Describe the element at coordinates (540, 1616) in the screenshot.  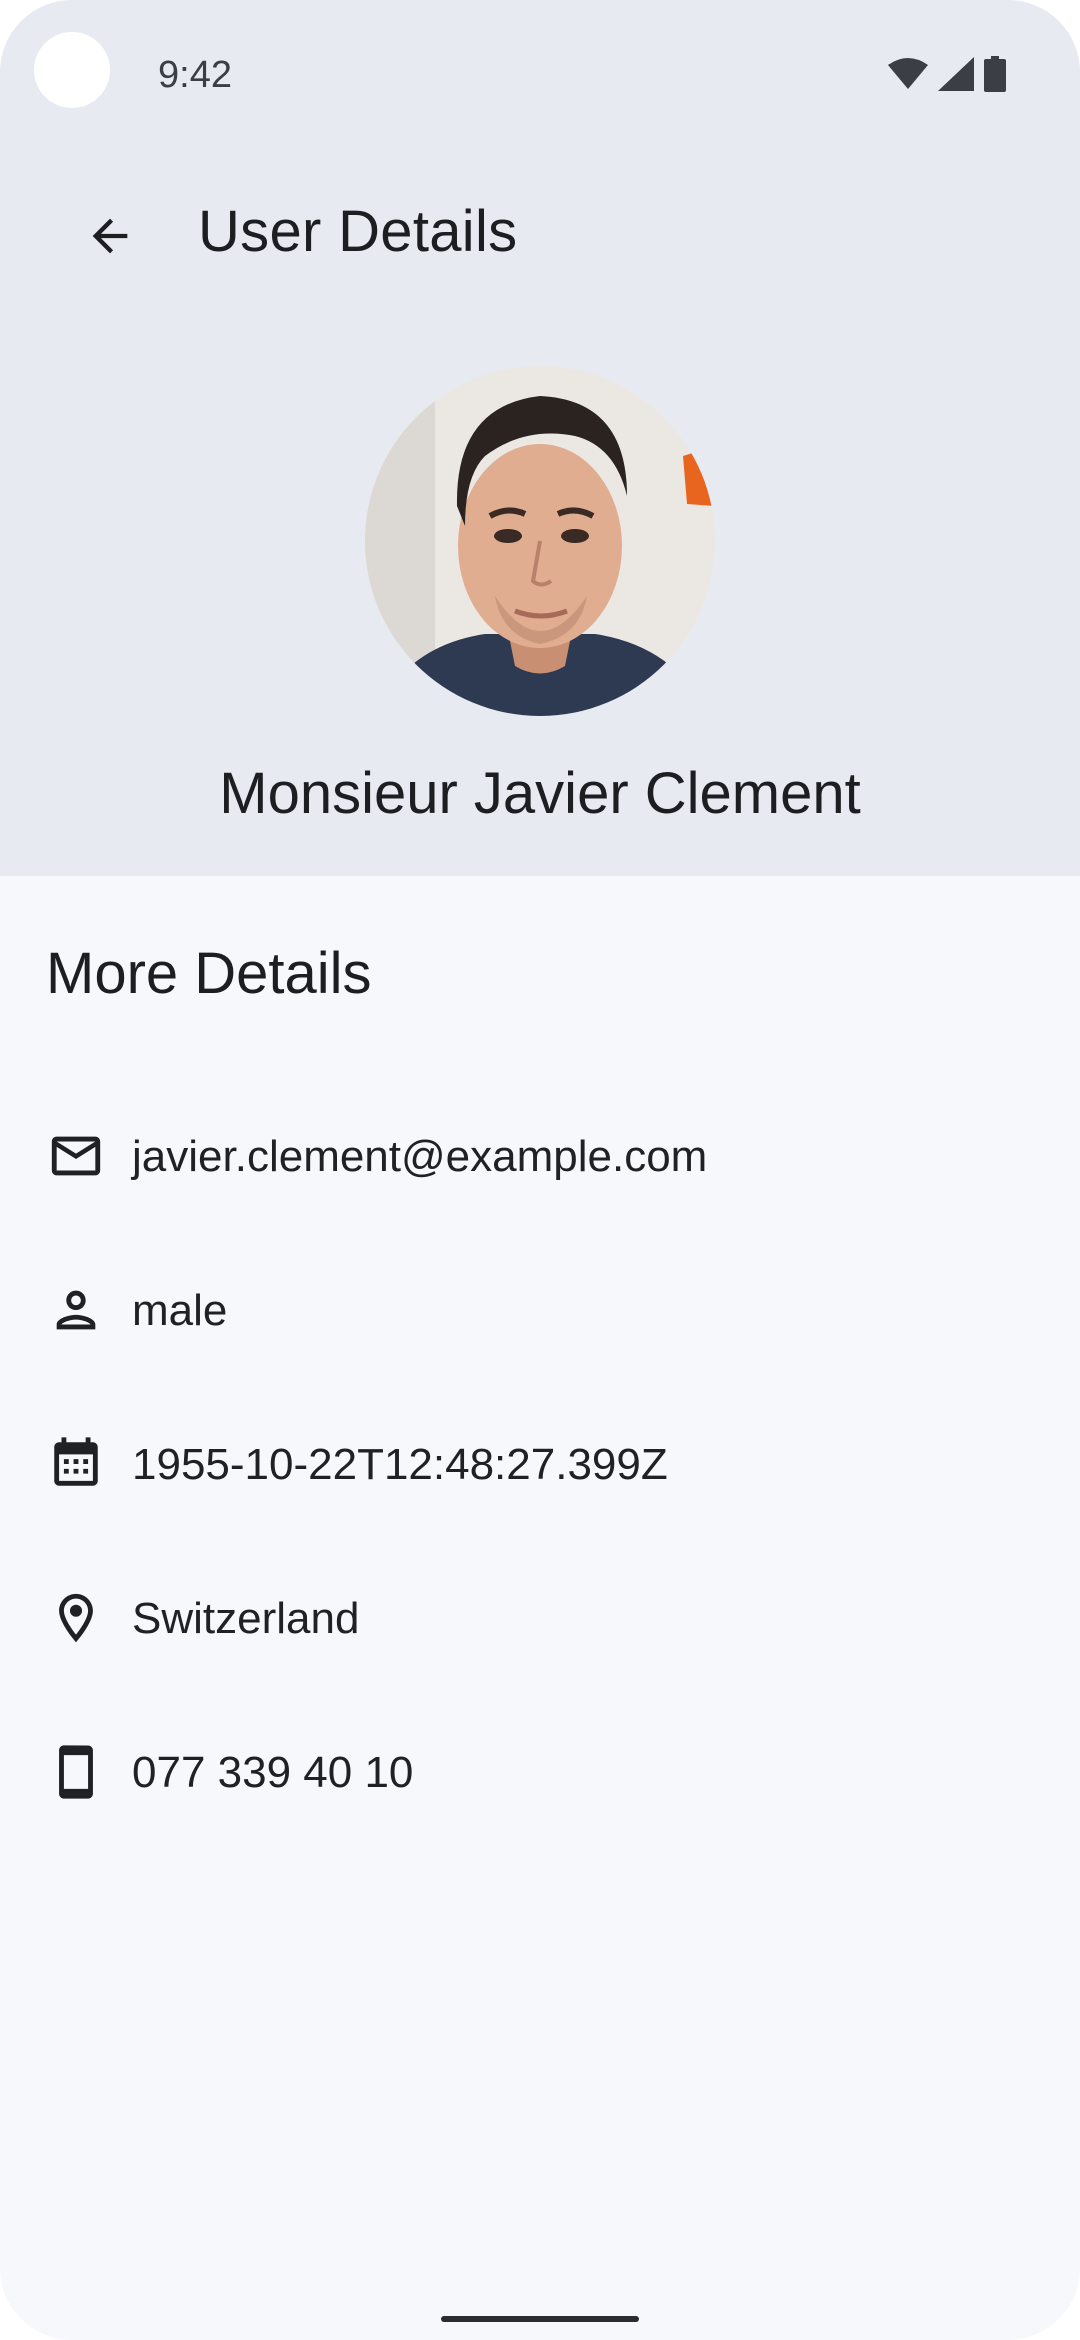
I see `detail-row-country: Switzerland` at that location.